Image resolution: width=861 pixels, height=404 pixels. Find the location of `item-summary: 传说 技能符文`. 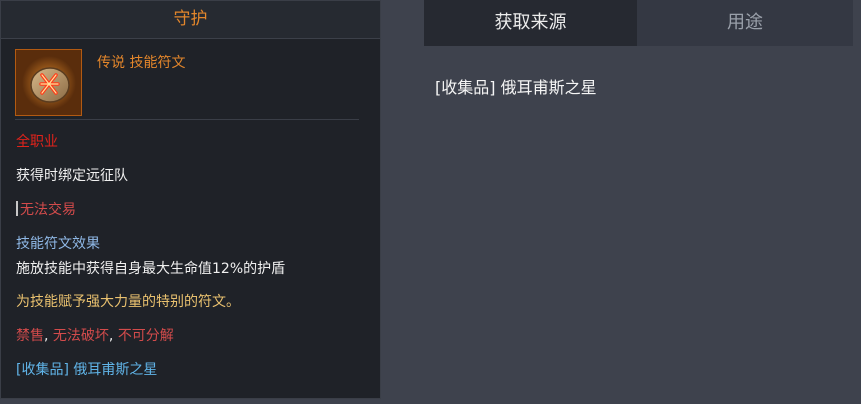

item-summary: 传说 技能符文 is located at coordinates (187, 84).